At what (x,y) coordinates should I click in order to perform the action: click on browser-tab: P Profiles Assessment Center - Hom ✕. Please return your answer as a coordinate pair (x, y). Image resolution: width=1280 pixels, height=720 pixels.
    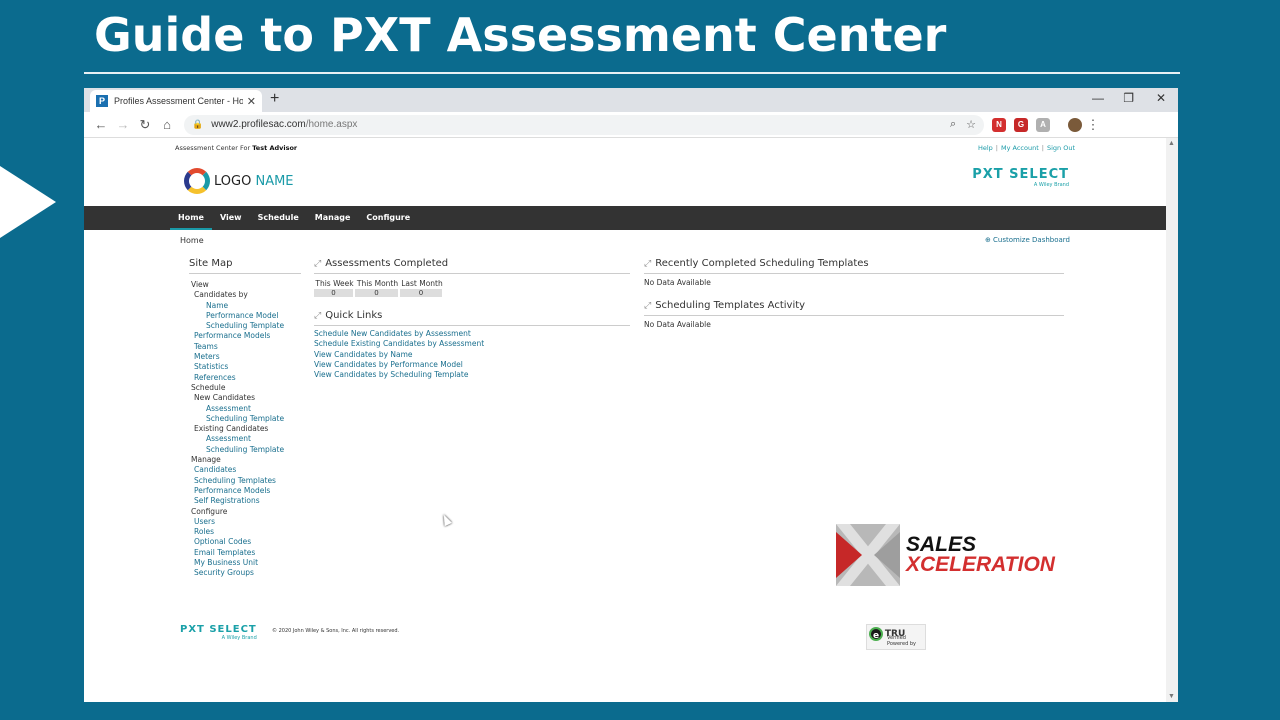
    Looking at the image, I should click on (176, 101).